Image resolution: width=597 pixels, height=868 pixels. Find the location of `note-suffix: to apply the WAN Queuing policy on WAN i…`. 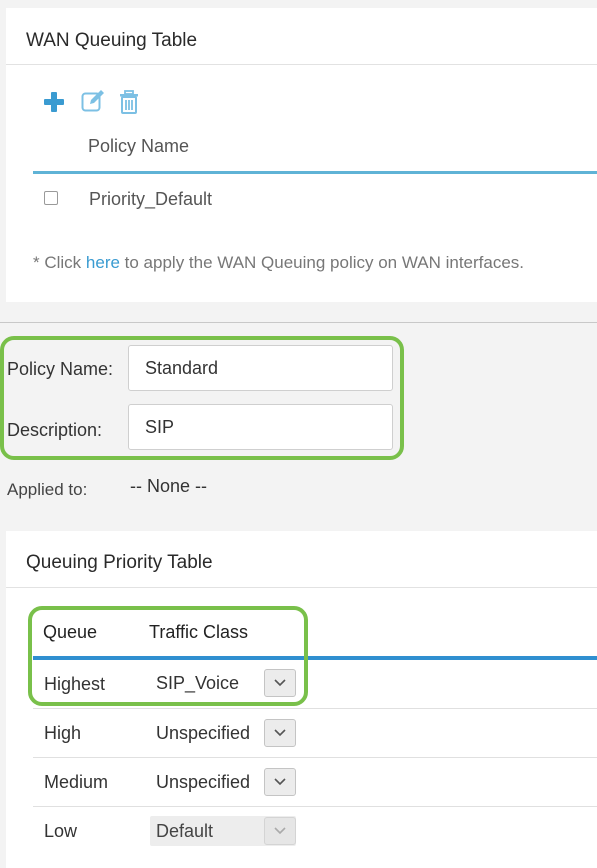

note-suffix: to apply the WAN Queuing policy on WAN i… is located at coordinates (322, 262).